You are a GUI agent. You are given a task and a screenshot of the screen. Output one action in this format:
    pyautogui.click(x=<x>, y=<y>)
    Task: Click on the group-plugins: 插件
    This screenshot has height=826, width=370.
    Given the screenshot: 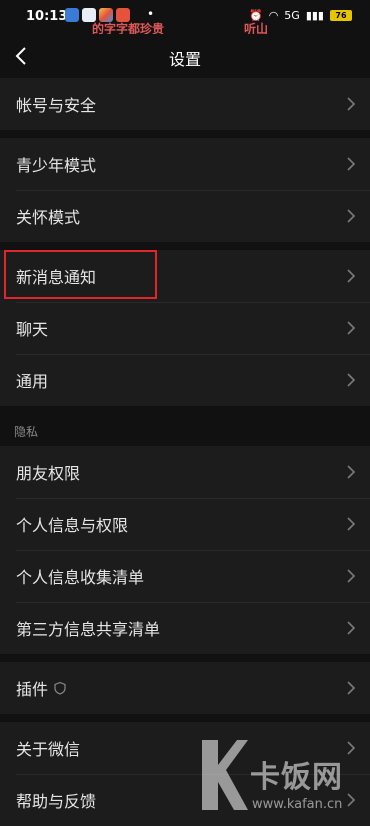 What is the action you would take?
    pyautogui.click(x=185, y=688)
    